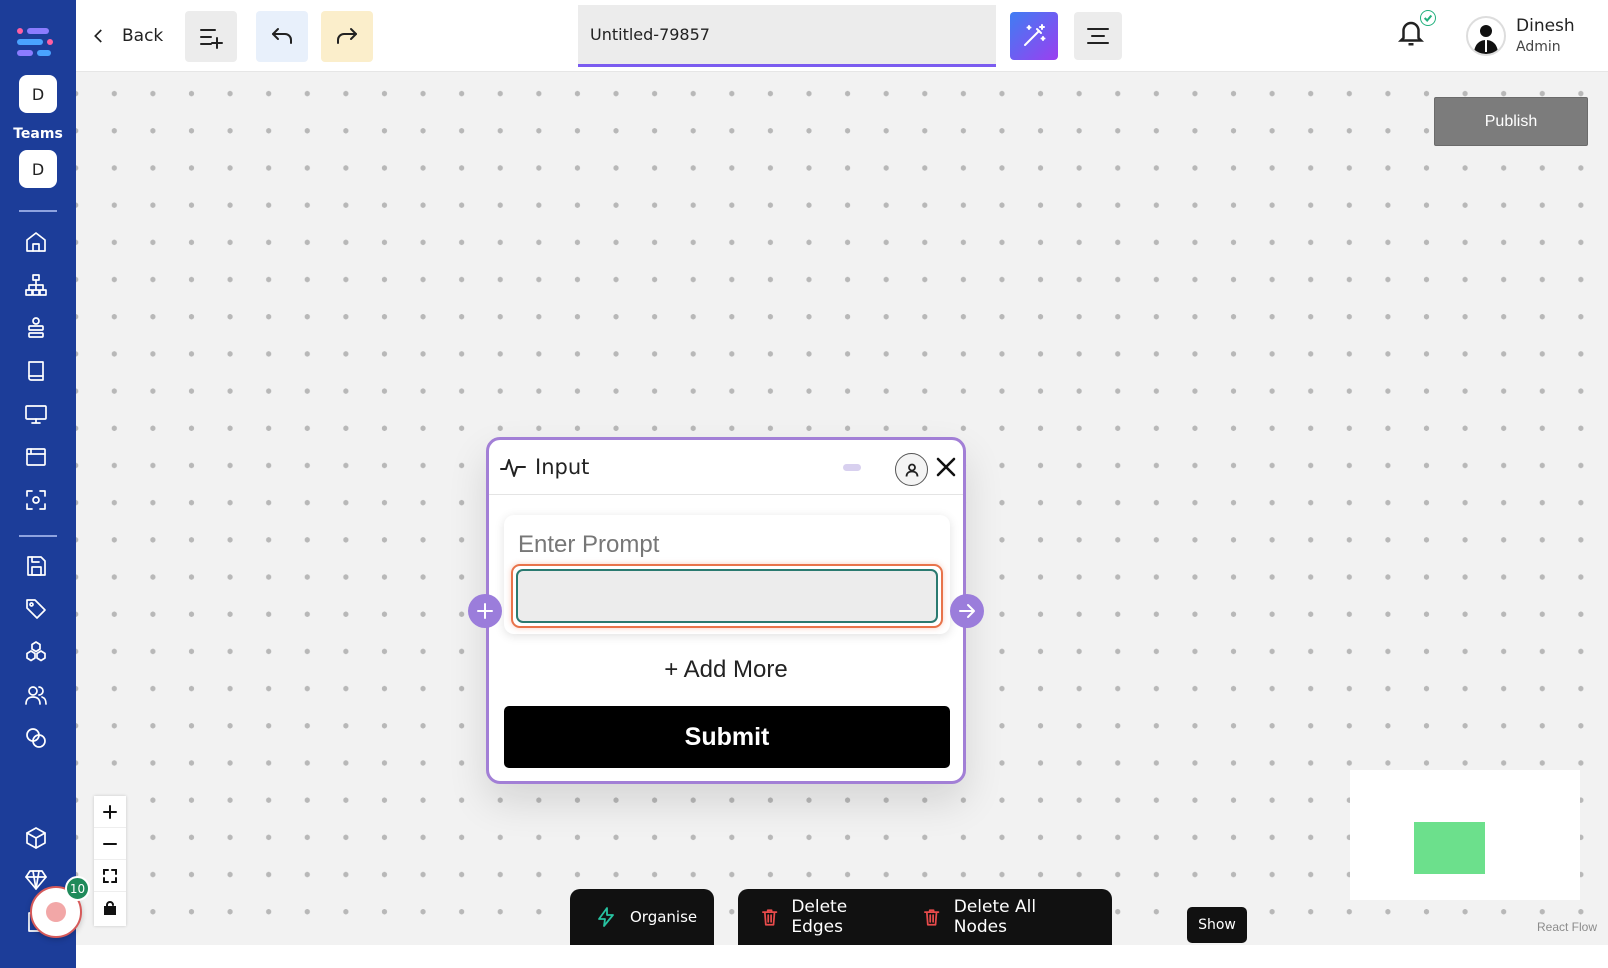 Image resolution: width=1608 pixels, height=968 pixels. I want to click on add-list-button, so click(211, 36).